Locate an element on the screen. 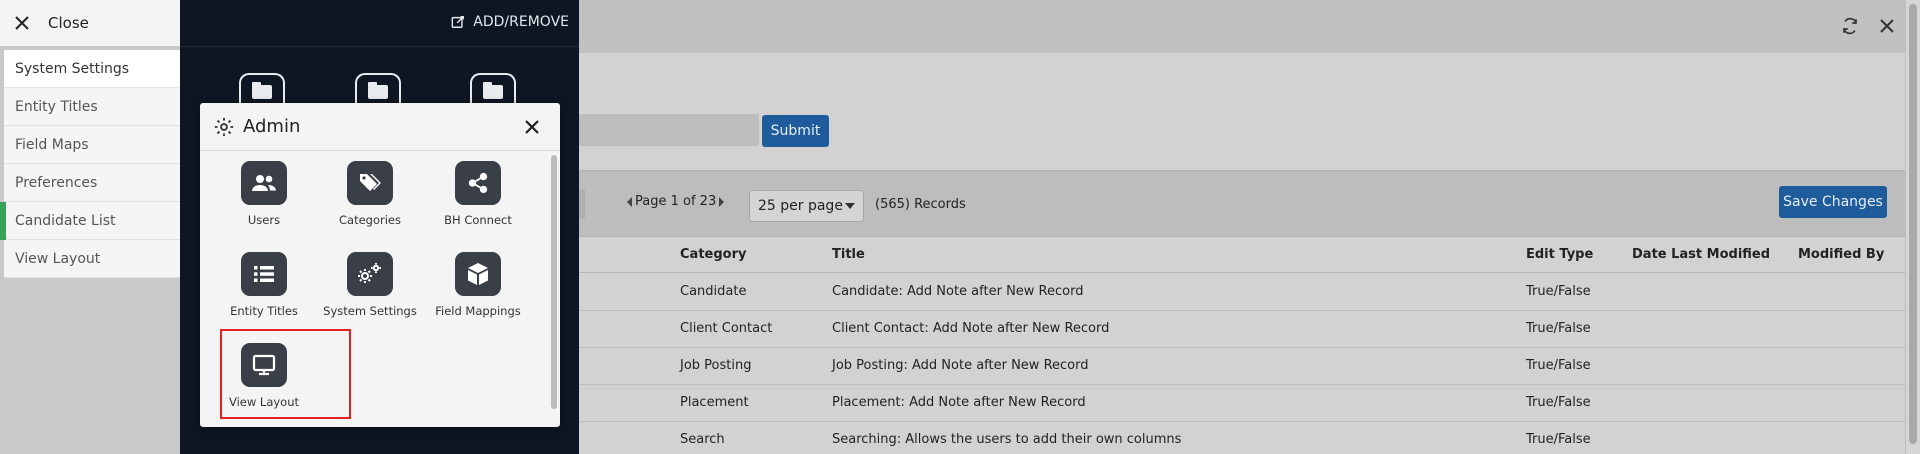 The width and height of the screenshot is (1920, 454). admin-tile-label: Categories is located at coordinates (370, 220).